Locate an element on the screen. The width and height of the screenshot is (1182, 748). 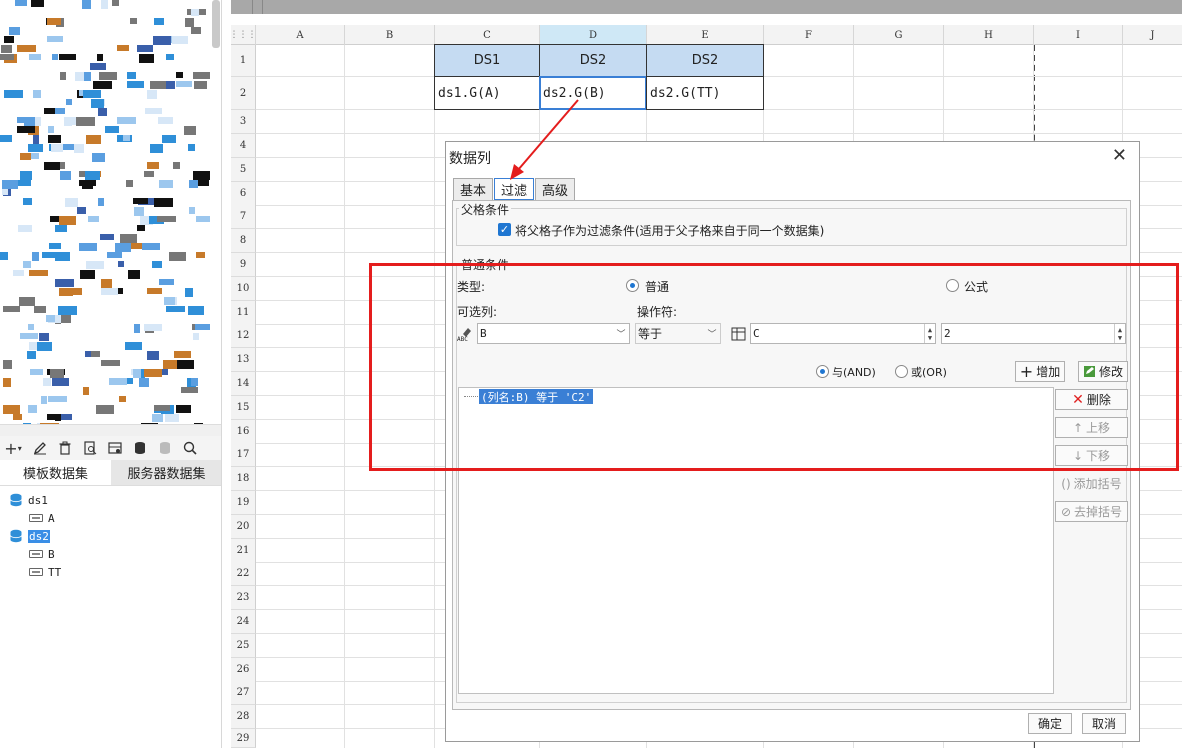
row-header-16: 16 is located at coordinates (243, 431).